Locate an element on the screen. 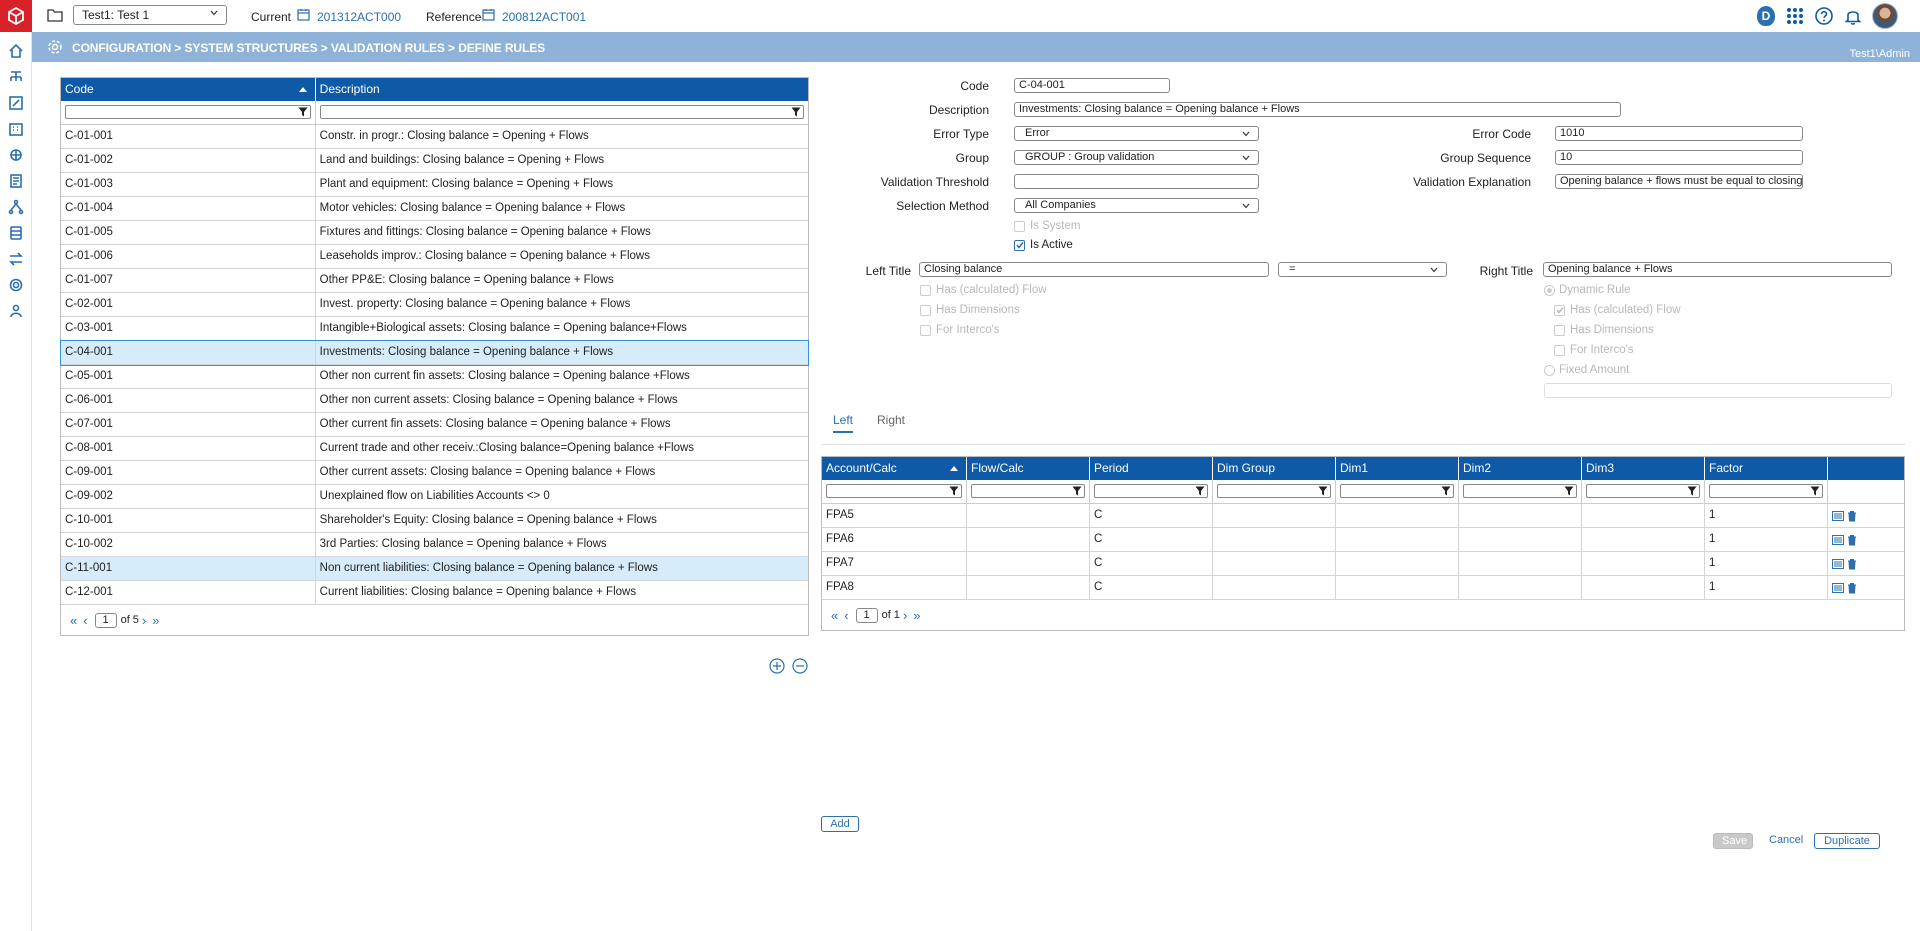  group-sequence-input: 10 is located at coordinates (1679, 157).